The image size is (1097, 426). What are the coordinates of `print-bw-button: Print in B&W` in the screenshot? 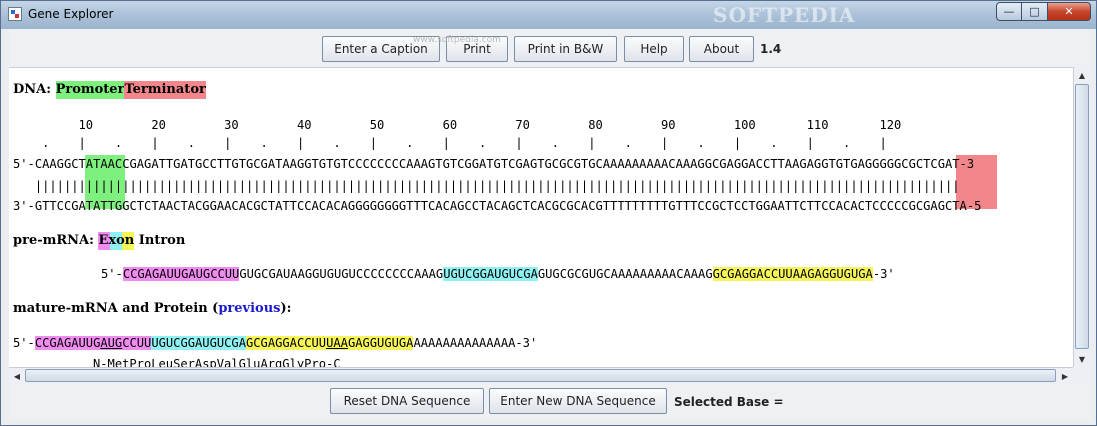 It's located at (565, 49).